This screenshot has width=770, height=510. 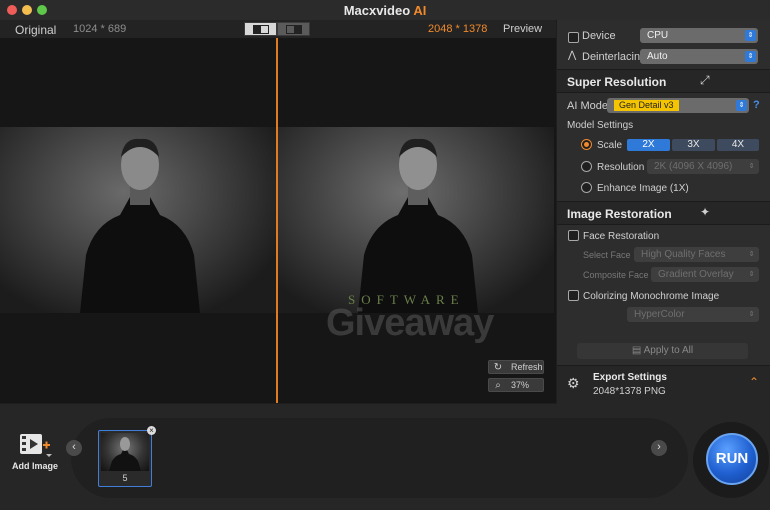 What do you see at coordinates (657, 56) in the screenshot?
I see `deinterlacing-value: Auto` at bounding box center [657, 56].